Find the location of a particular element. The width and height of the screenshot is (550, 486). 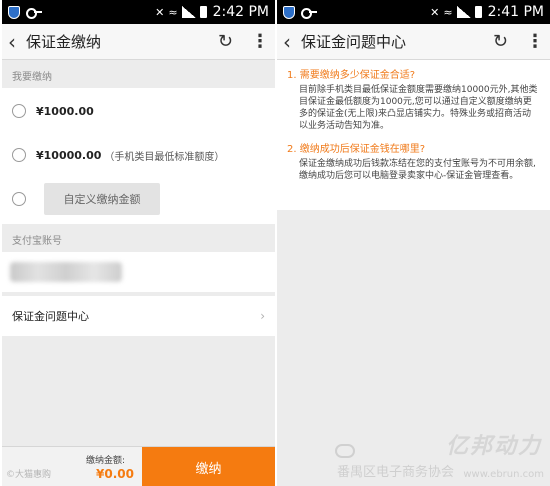

faq-link-label: 保证金问题中心 is located at coordinates (50, 316).